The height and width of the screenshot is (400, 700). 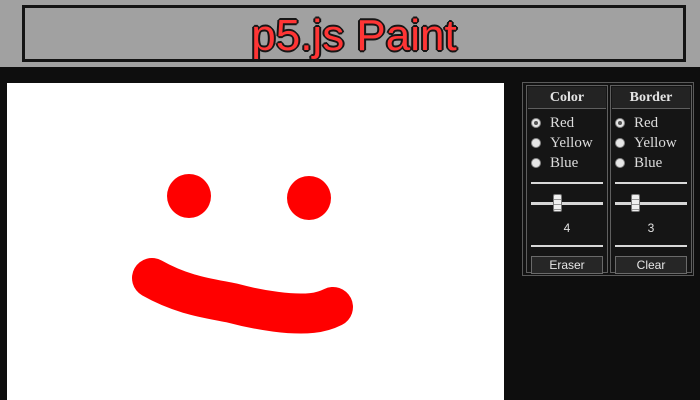 I want to click on color-option-blue: Blue, so click(x=562, y=163).